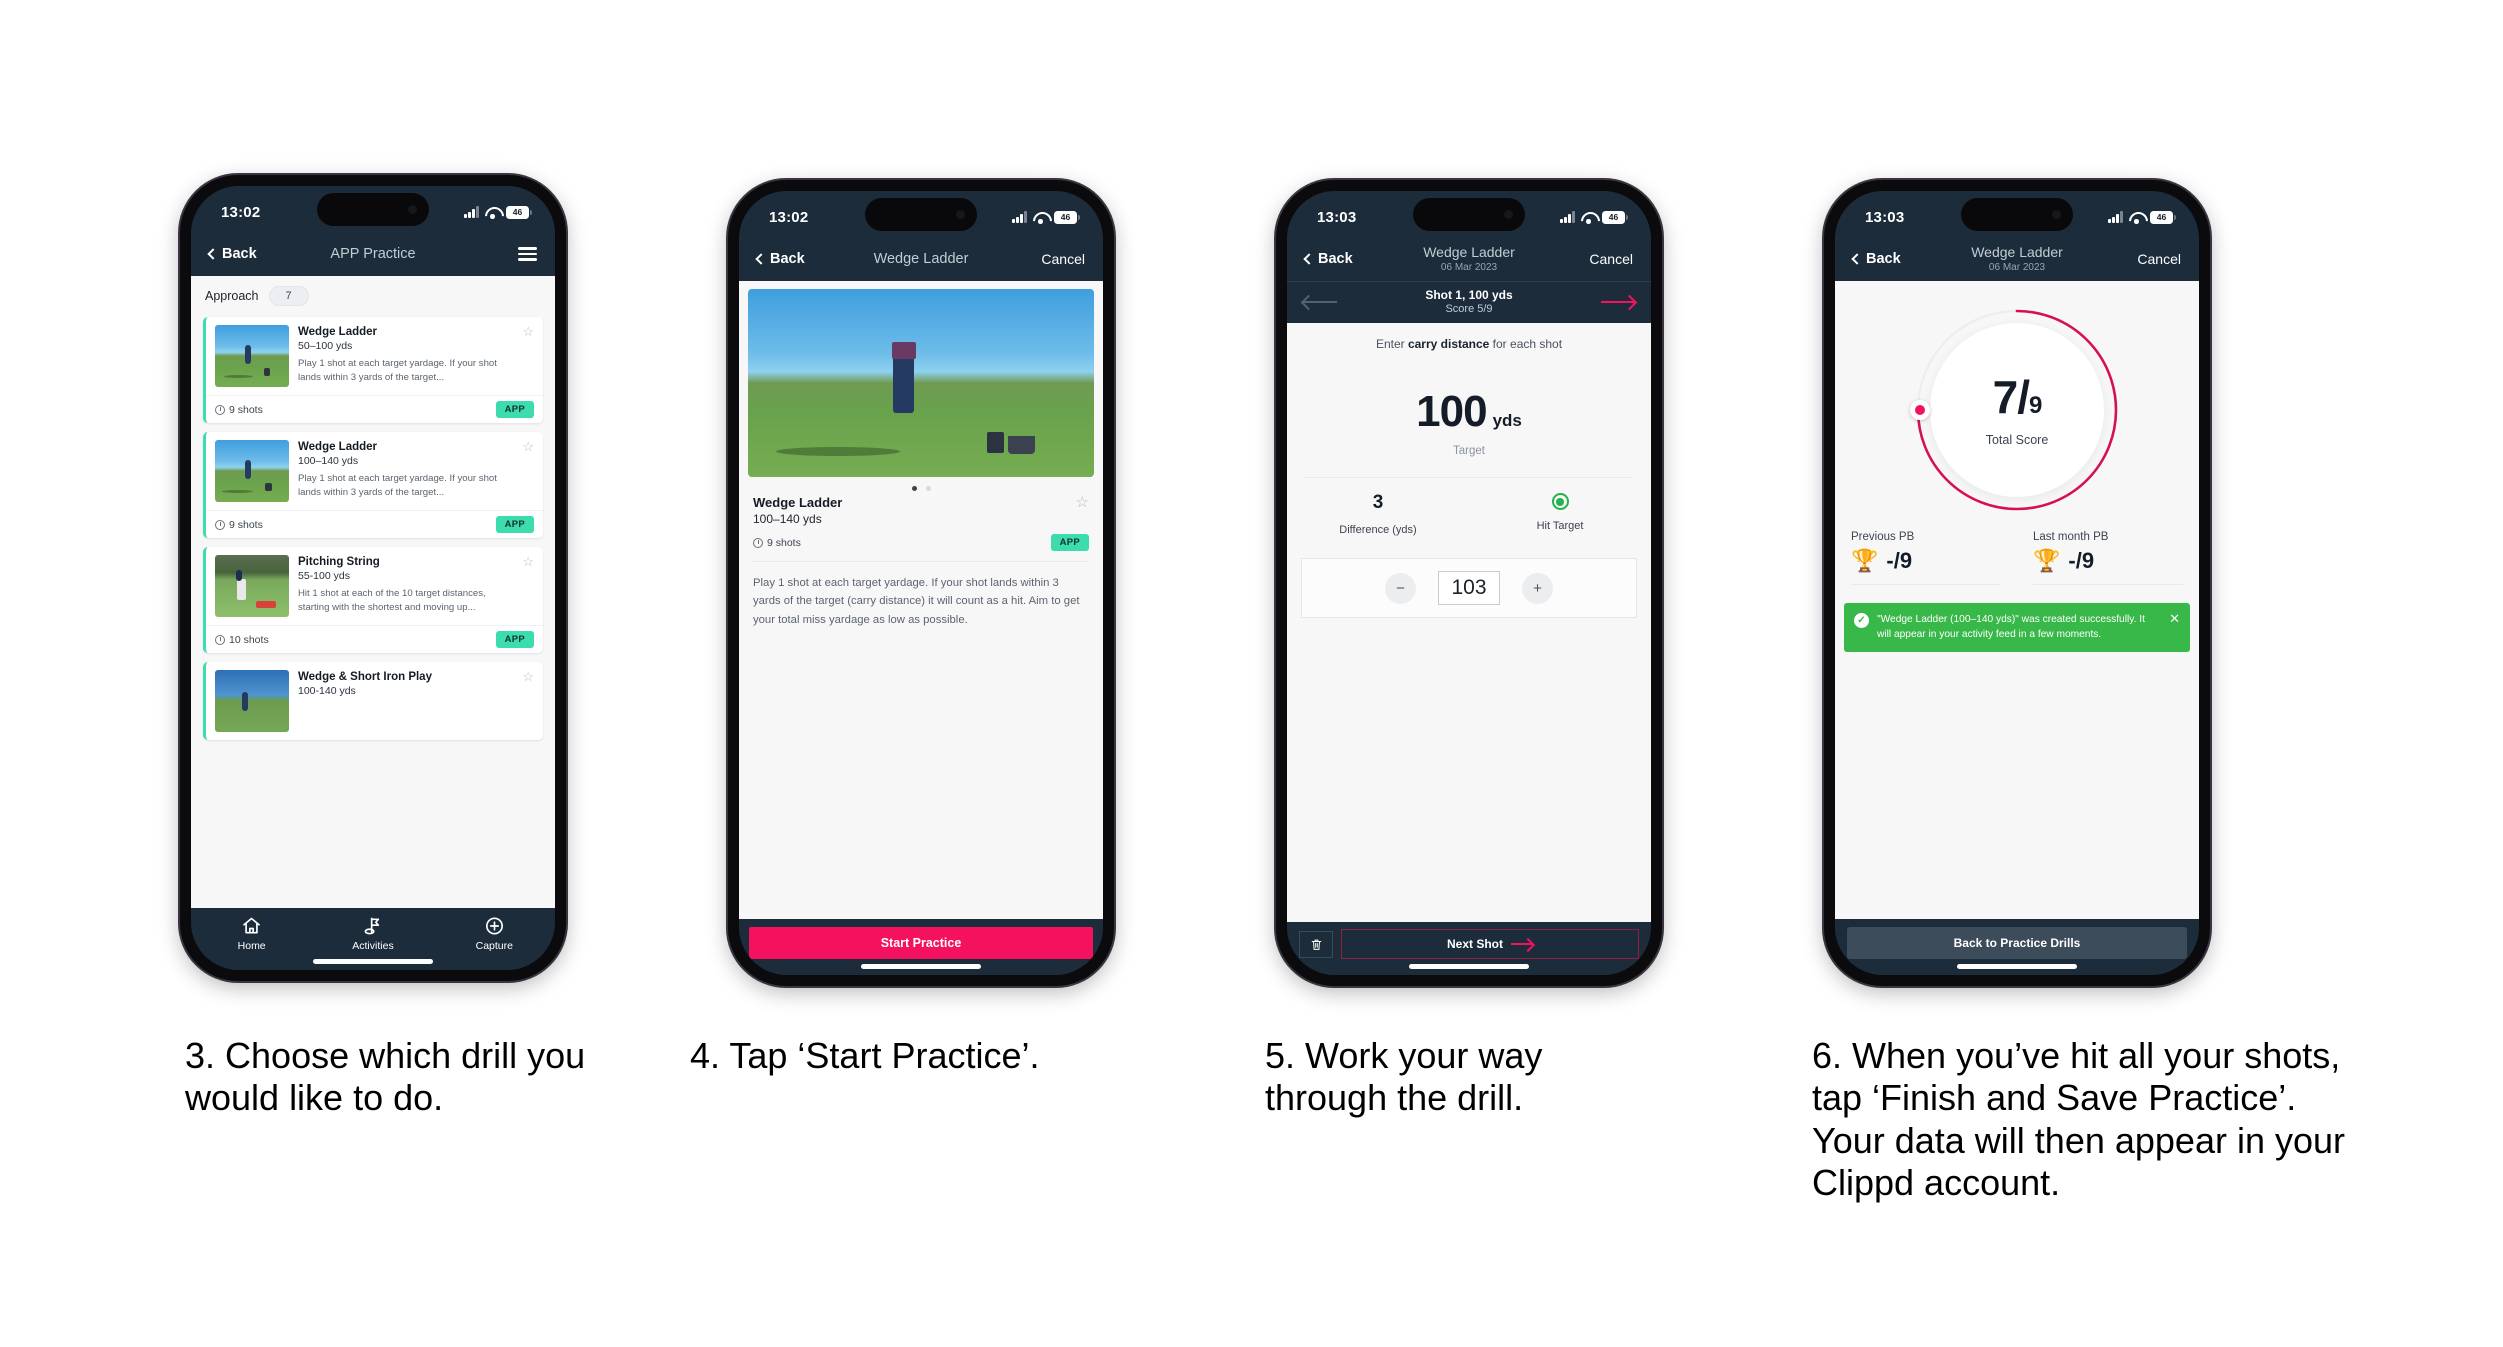  Describe the element at coordinates (1378, 514) in the screenshot. I see `stat-difference: 3 Difference (yds)` at that location.